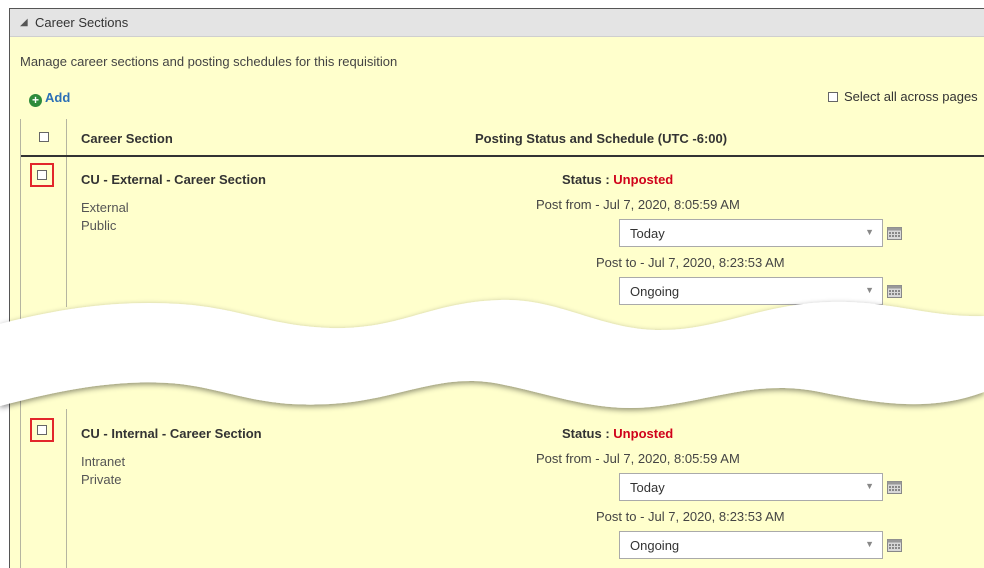  What do you see at coordinates (44, 488) in the screenshot?
I see `row-checkbox-cell` at bounding box center [44, 488].